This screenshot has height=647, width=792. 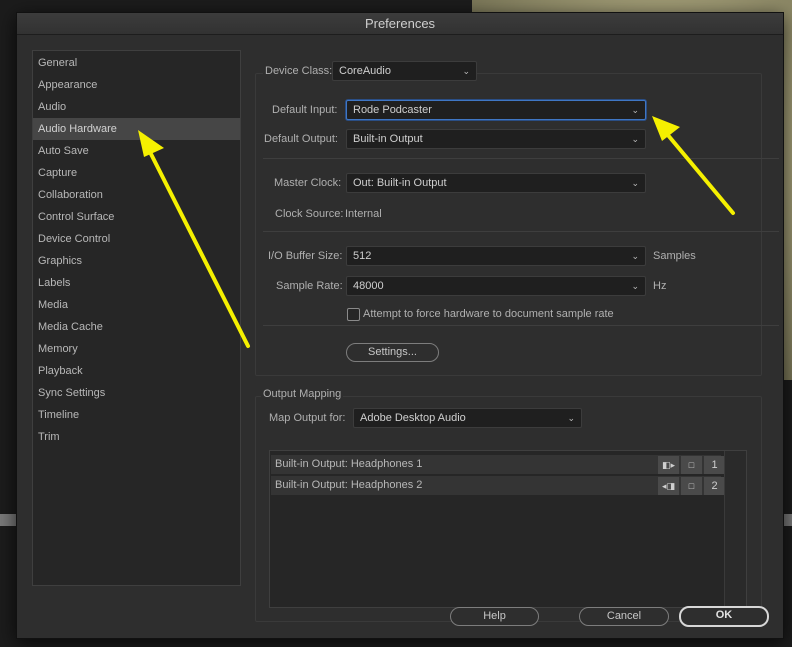 What do you see at coordinates (392, 110) in the screenshot?
I see `default-input-value: Rode Podcaster` at bounding box center [392, 110].